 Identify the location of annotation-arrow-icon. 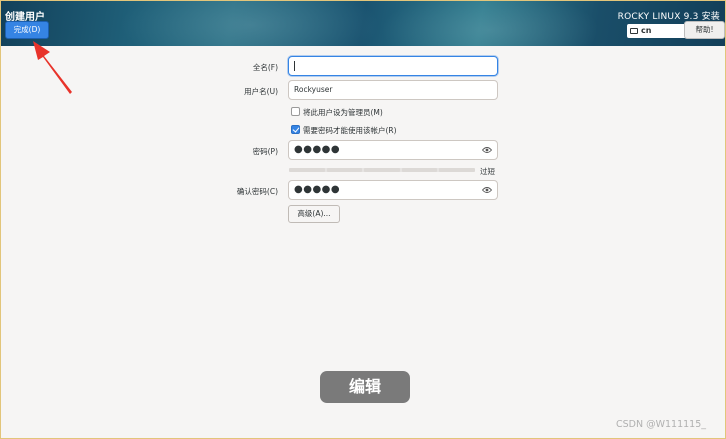
(52, 67).